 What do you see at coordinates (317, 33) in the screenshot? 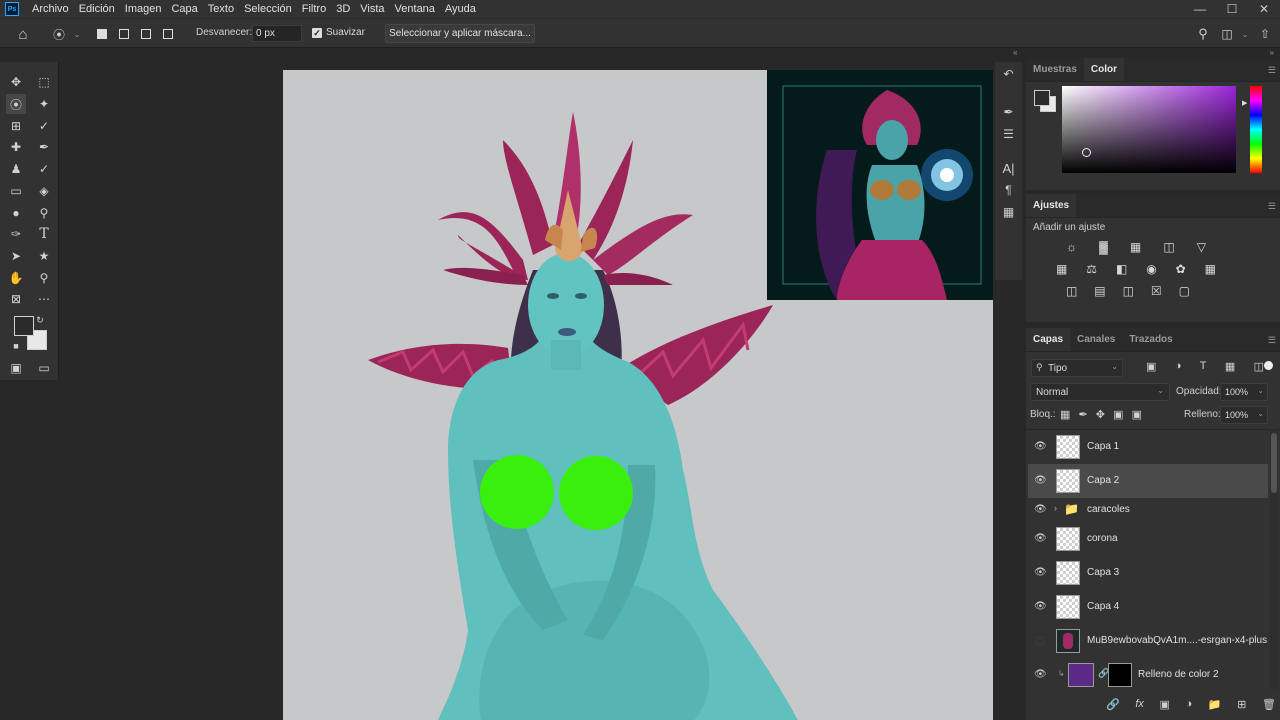
I see `antialias-checkbox: ✓` at bounding box center [317, 33].